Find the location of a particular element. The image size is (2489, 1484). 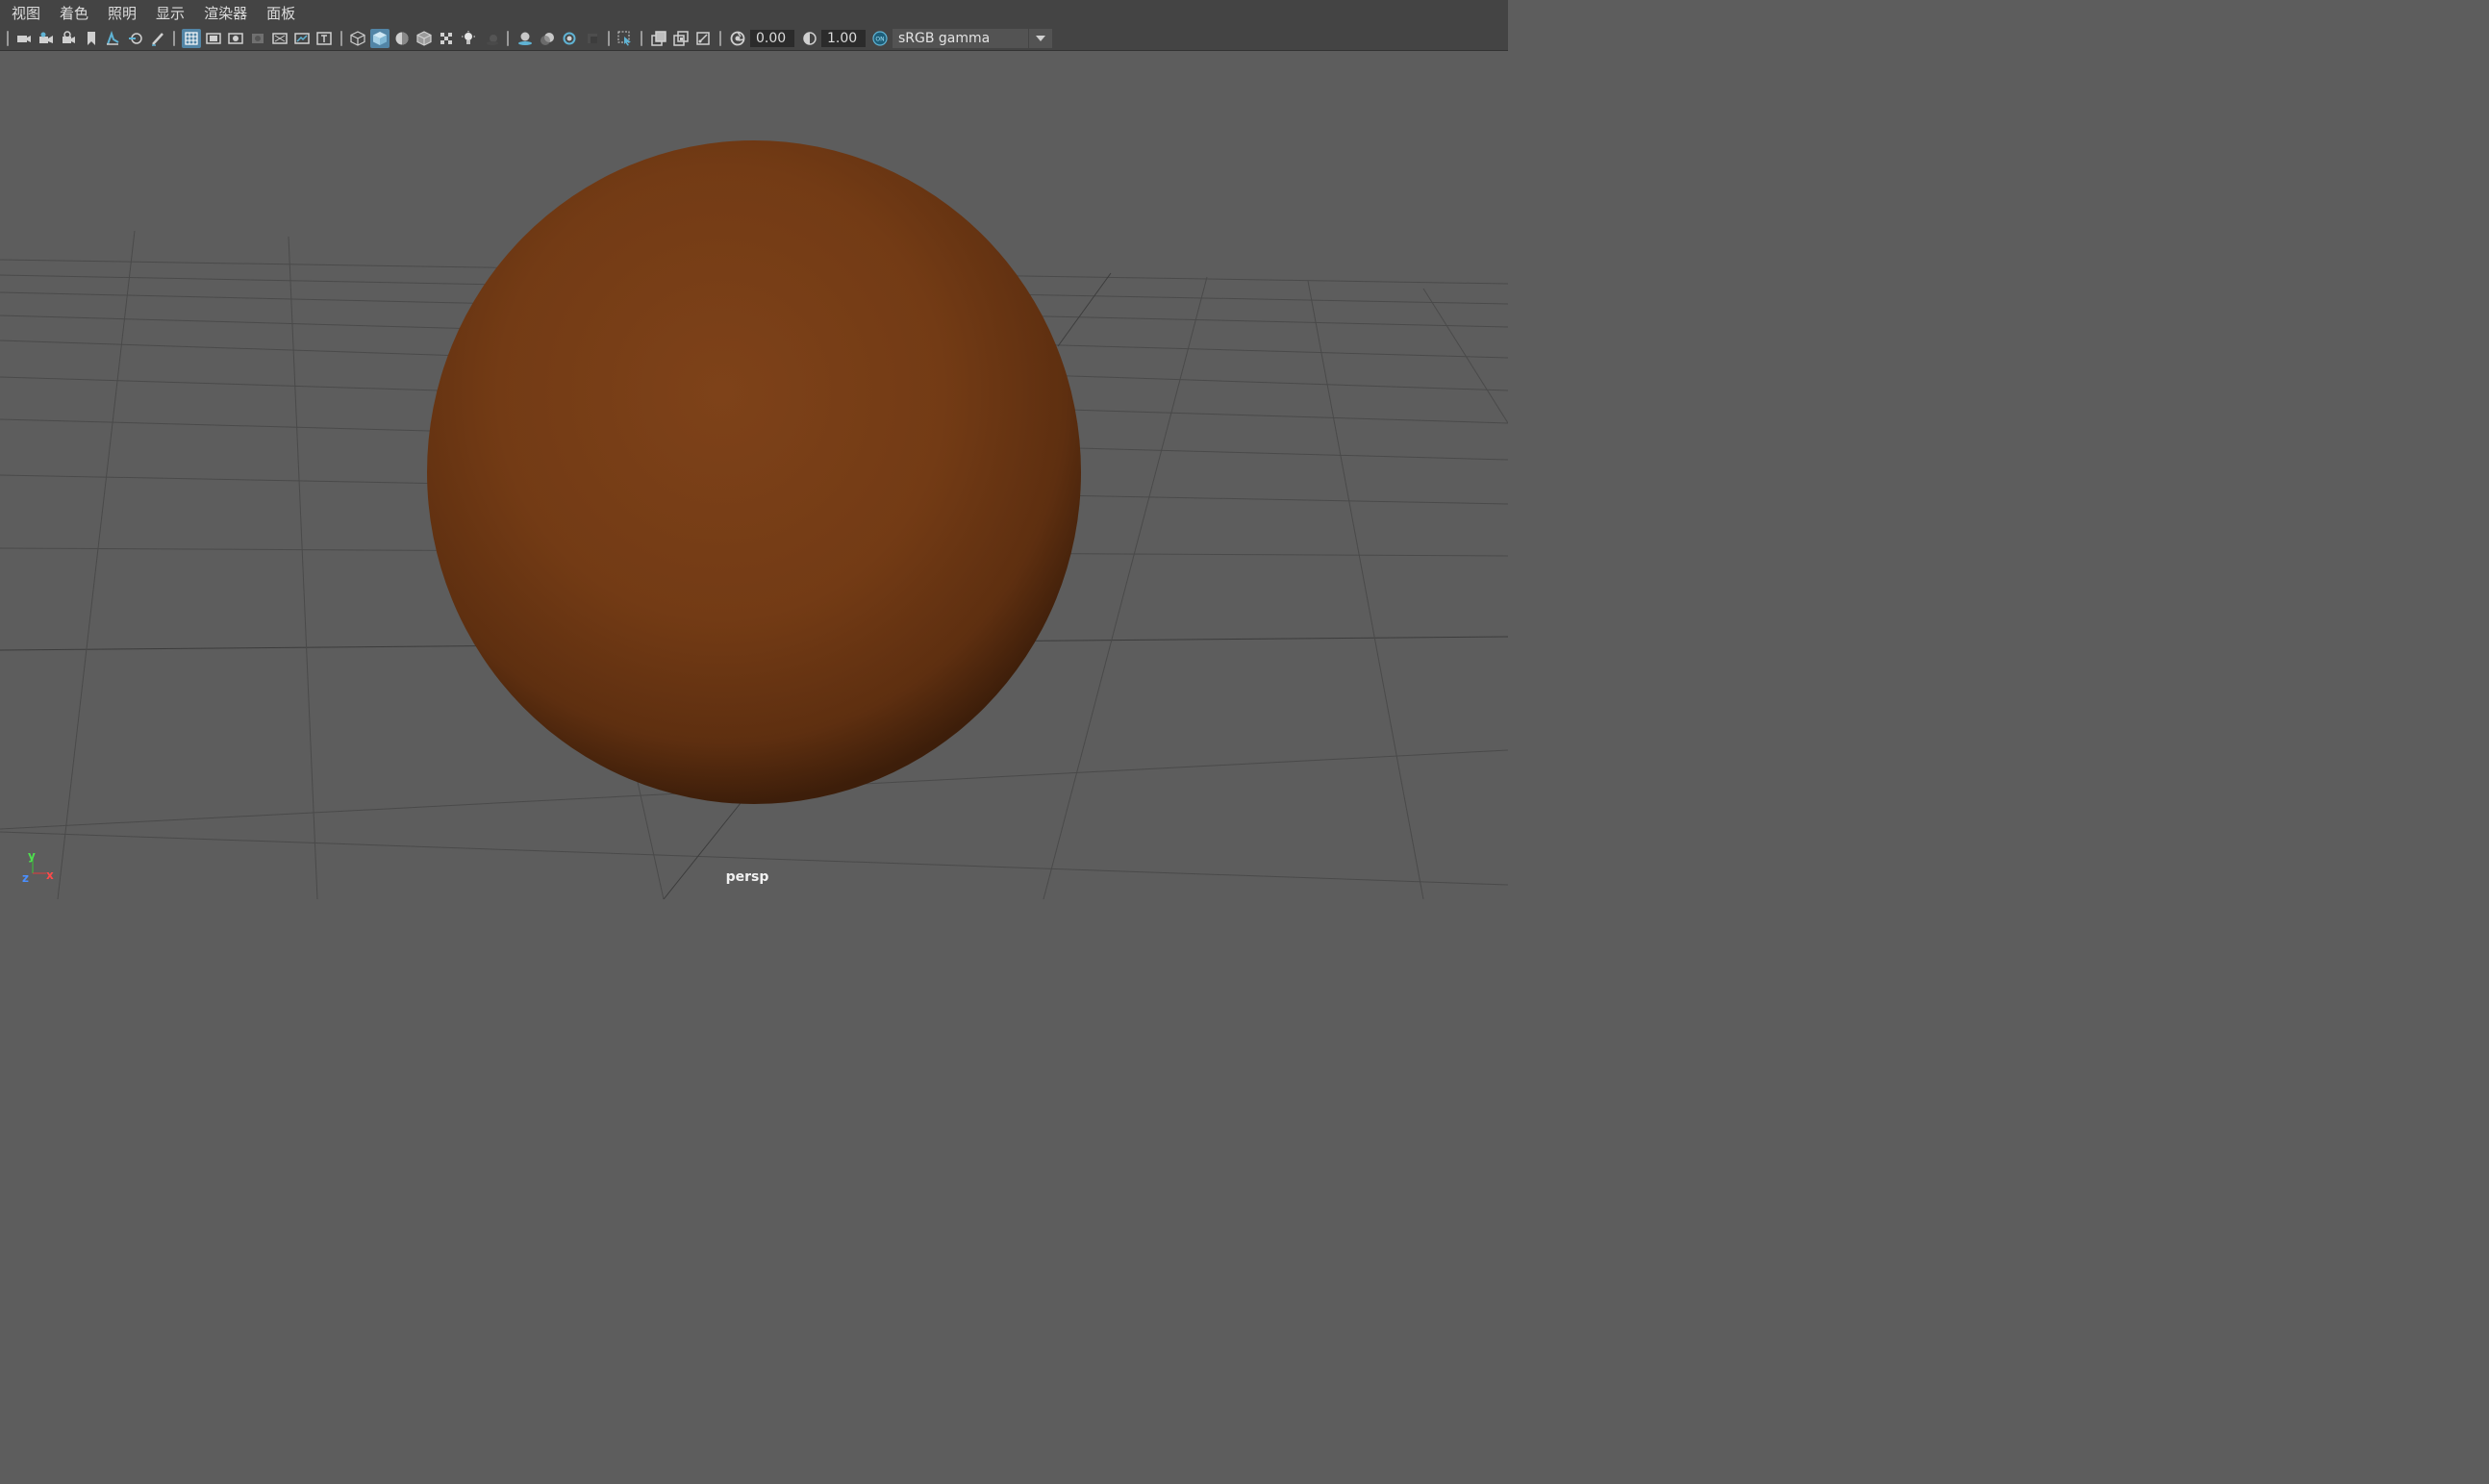

menu-panels: 面板 is located at coordinates (279, 14).